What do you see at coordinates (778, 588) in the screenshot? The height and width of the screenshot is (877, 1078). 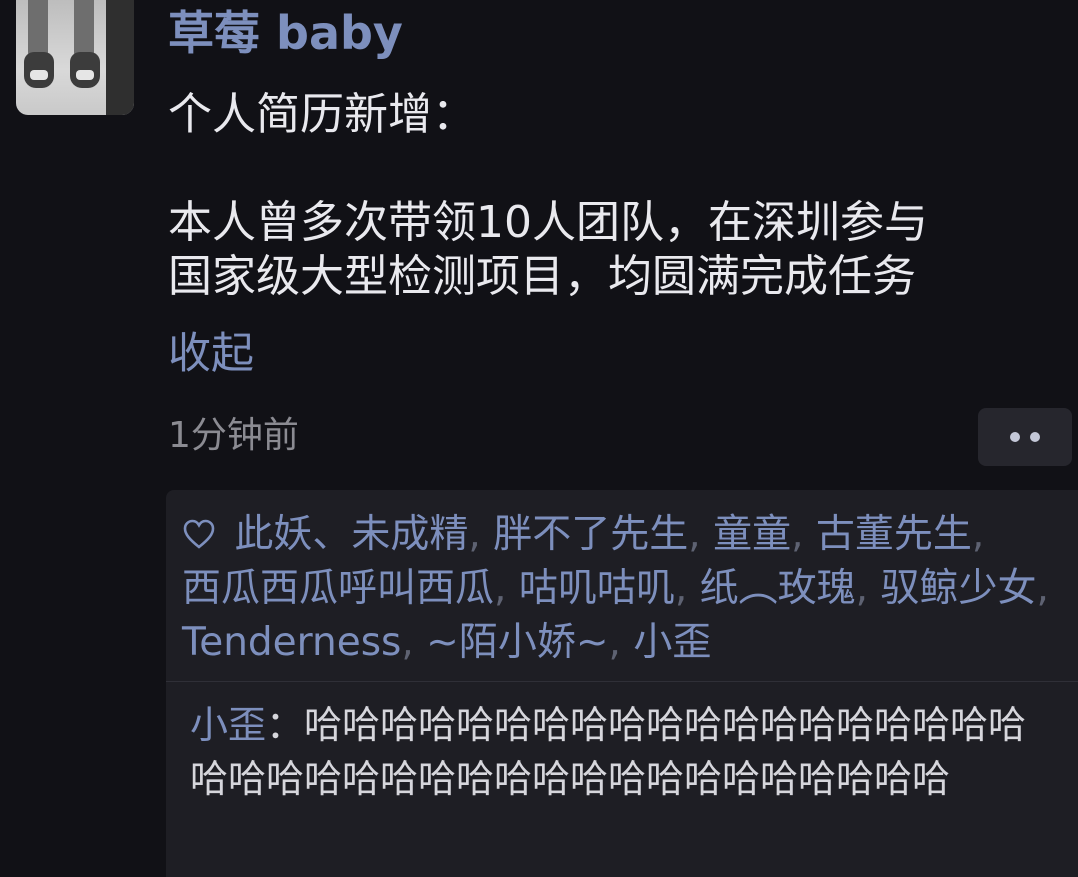 I see `liker-name: 纸︵玫瑰` at bounding box center [778, 588].